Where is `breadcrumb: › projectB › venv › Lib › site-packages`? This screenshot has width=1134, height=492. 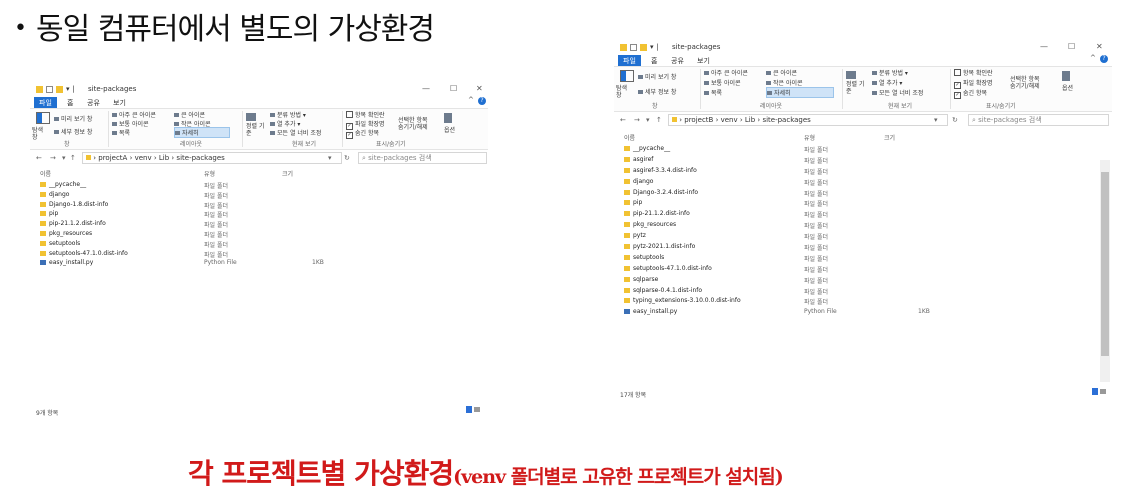
breadcrumb: › projectB › venv › Lib › site-packages is located at coordinates (741, 120).